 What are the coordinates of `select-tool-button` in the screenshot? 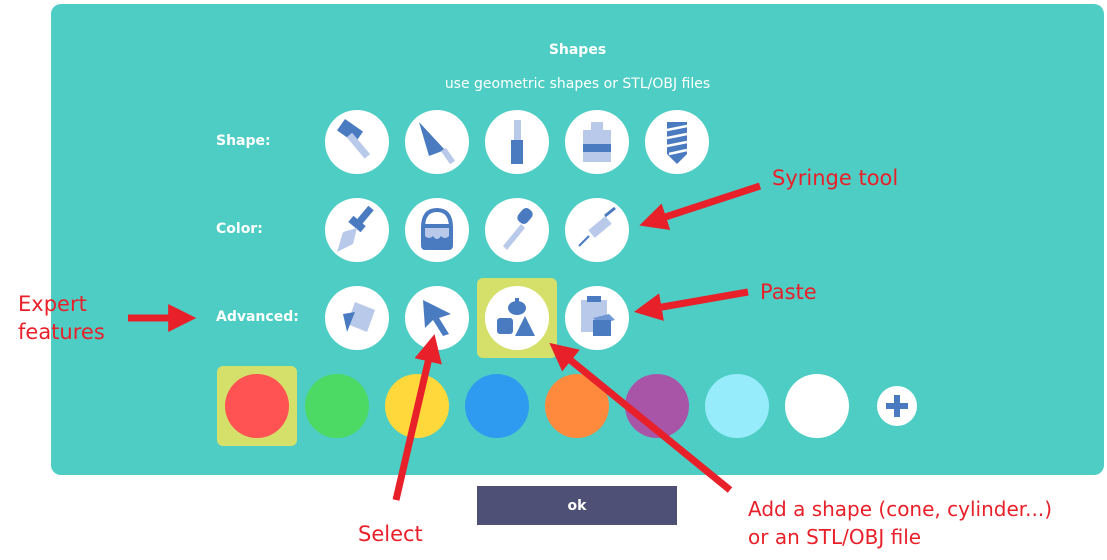 It's located at (437, 318).